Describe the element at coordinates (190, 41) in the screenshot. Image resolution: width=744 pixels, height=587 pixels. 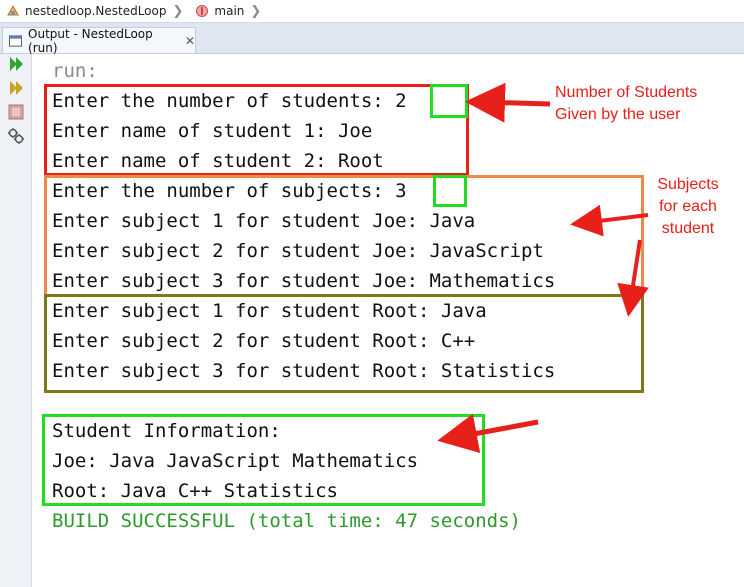
I see `close-icon: ✕` at that location.